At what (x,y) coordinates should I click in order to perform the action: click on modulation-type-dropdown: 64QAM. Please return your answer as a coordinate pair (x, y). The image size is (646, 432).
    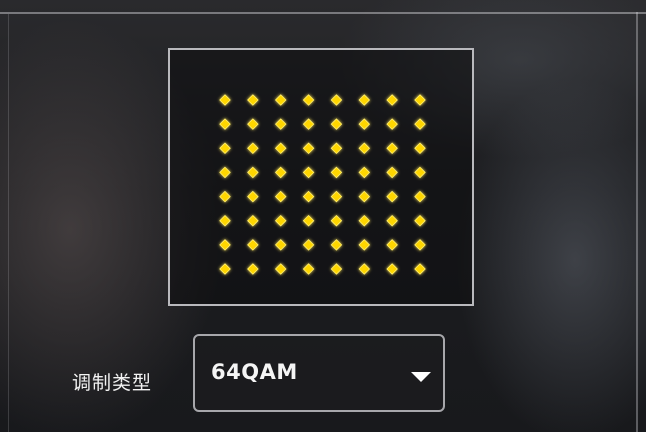
    Looking at the image, I should click on (319, 373).